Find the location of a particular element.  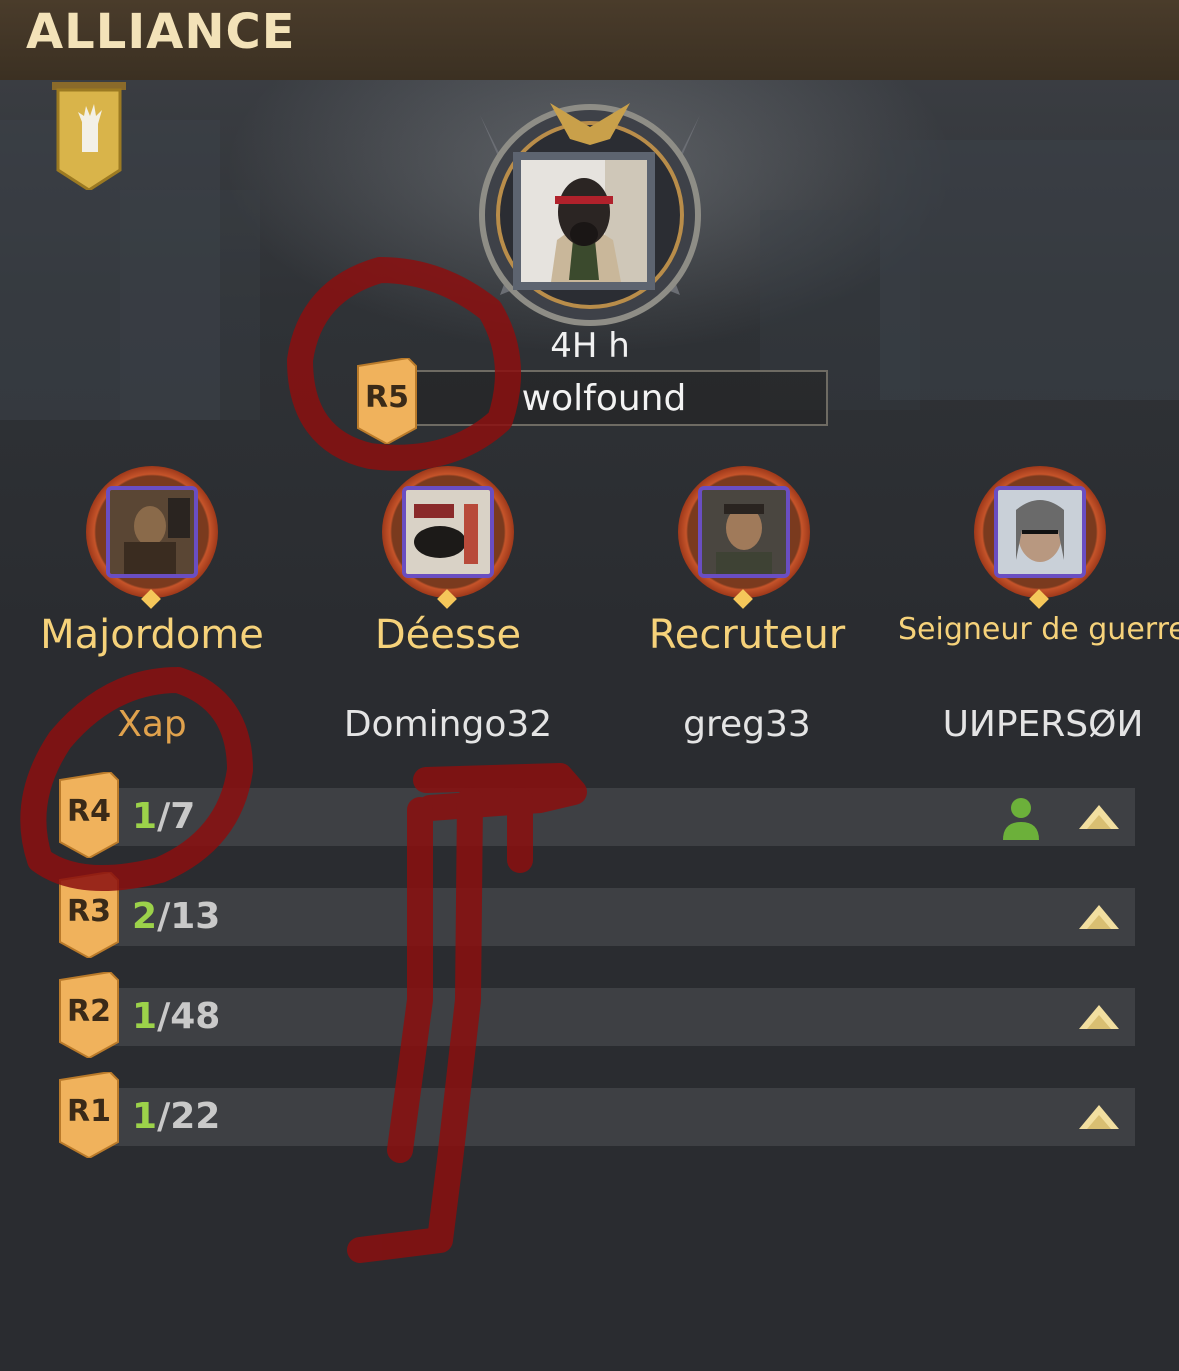

rank-badge-r3: R3 is located at coordinates (89, 915).